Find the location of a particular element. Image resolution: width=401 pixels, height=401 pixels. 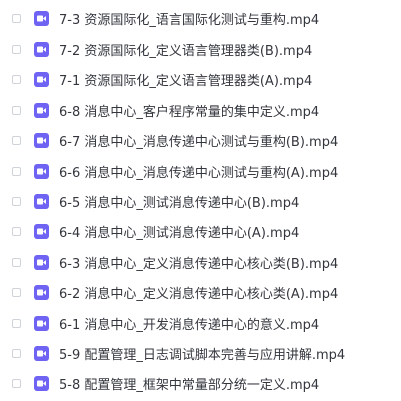

file-row: 5-8 配置管理_框架中常量部分统一定义.mp4 is located at coordinates (200, 383).